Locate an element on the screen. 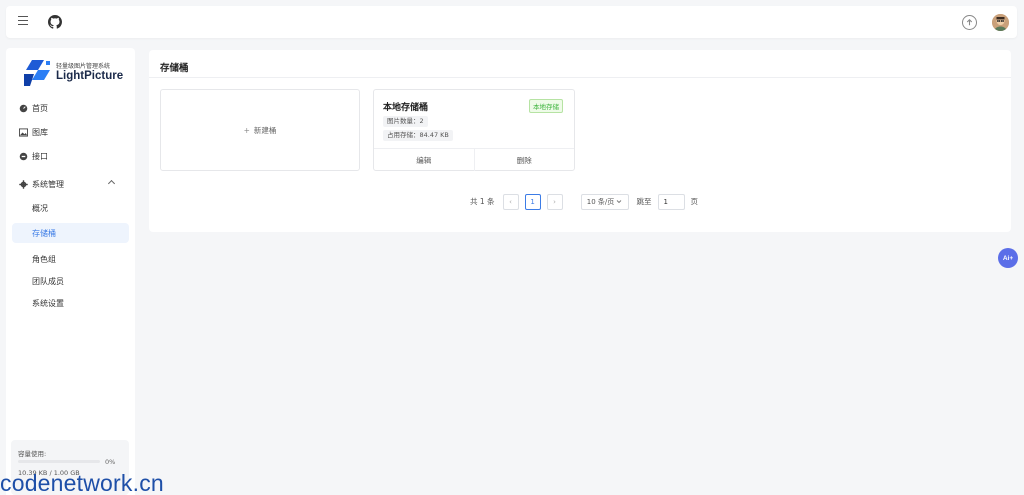 Image resolution: width=1024 pixels, height=495 pixels. pagination: 共 1 条 ‹ 1 › 10 条/页 跳至 1 页 is located at coordinates (584, 201).